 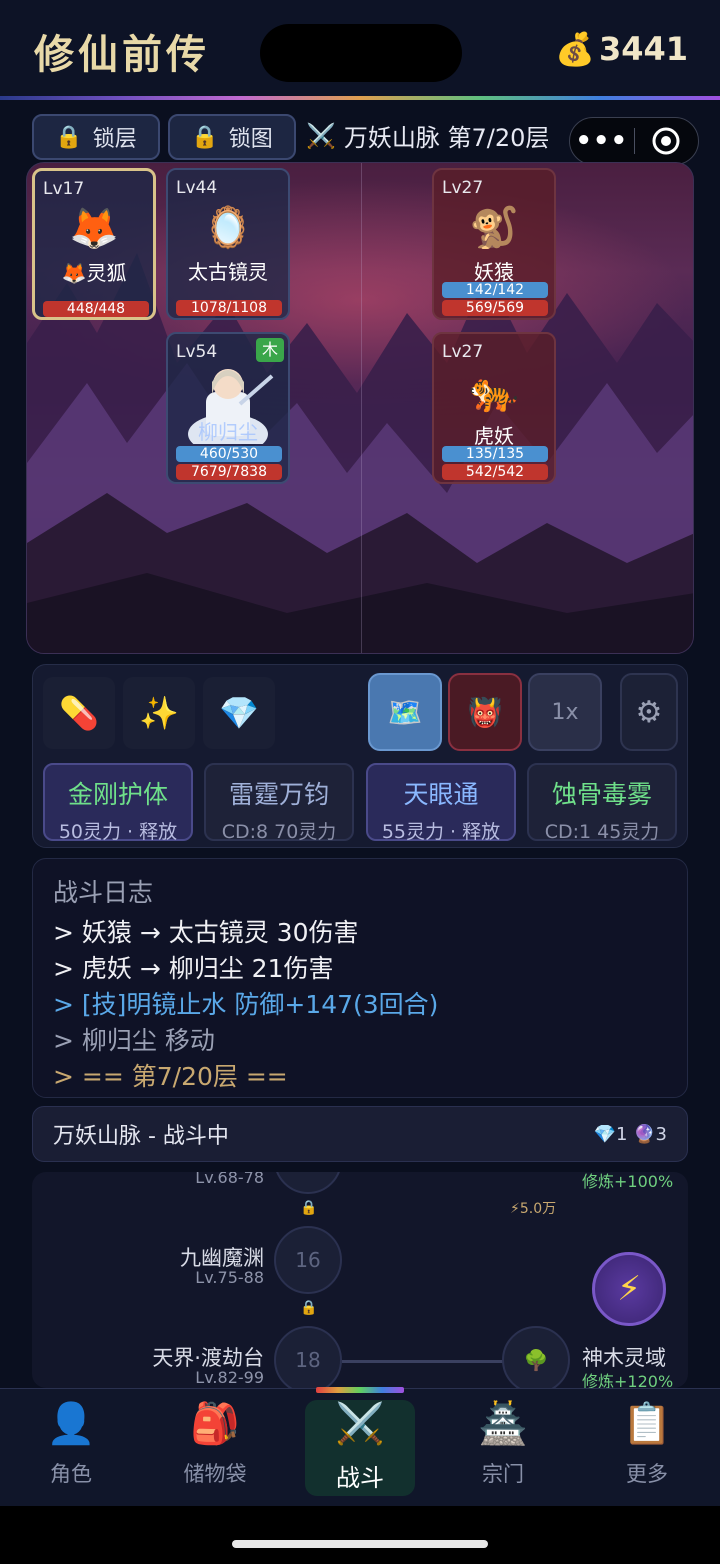 What do you see at coordinates (71, 1474) in the screenshot?
I see `tab-label: 角色` at bounding box center [71, 1474].